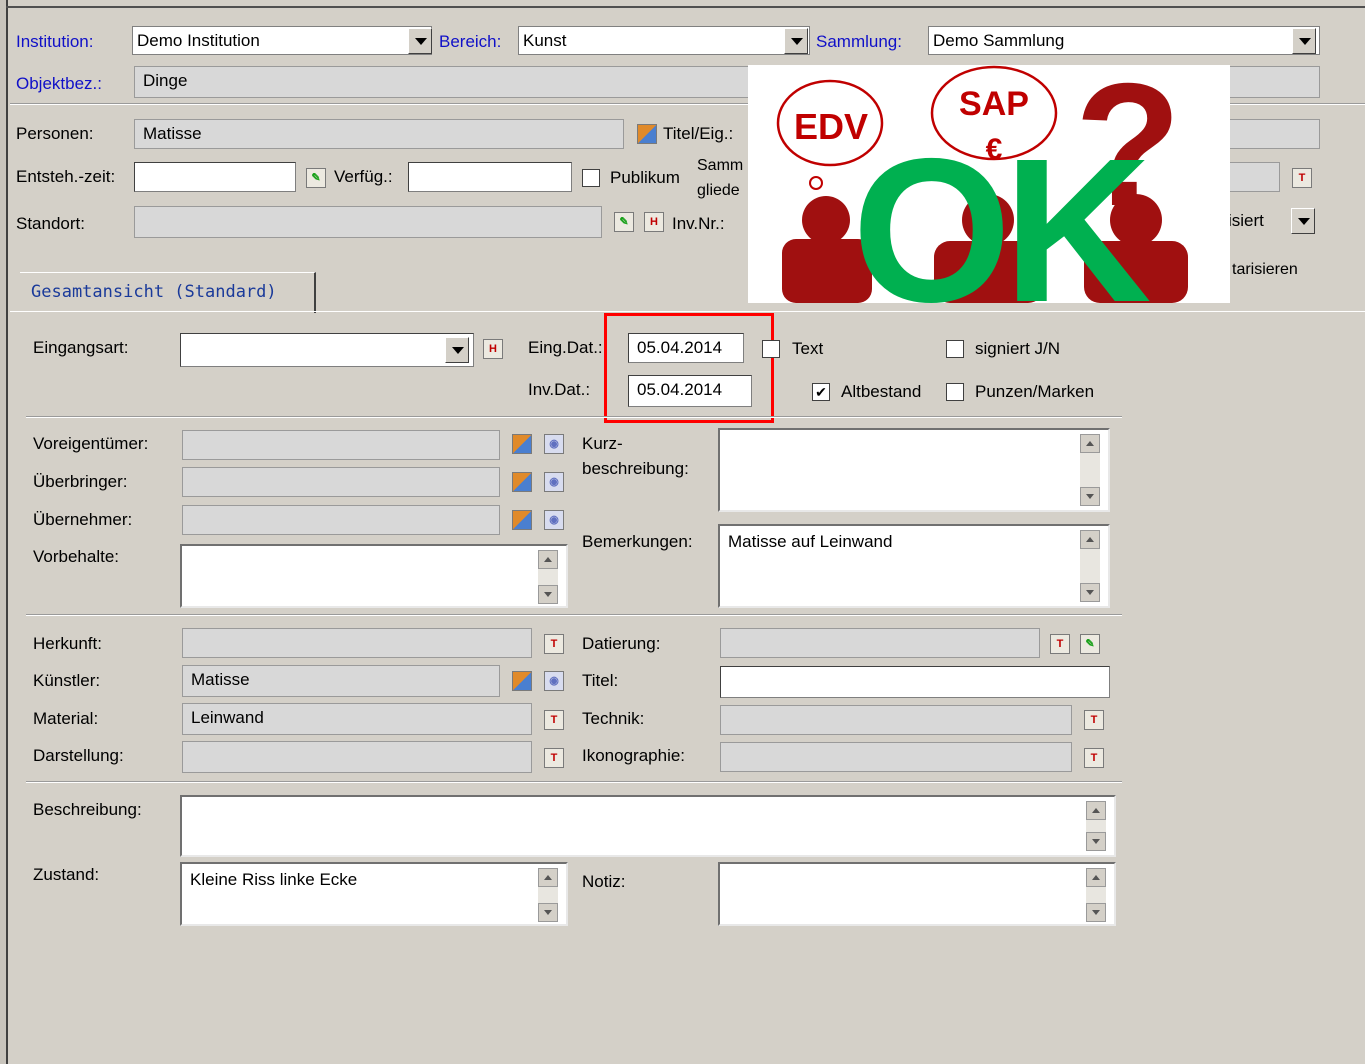  I want to click on personen-label: Personen:, so click(55, 133).